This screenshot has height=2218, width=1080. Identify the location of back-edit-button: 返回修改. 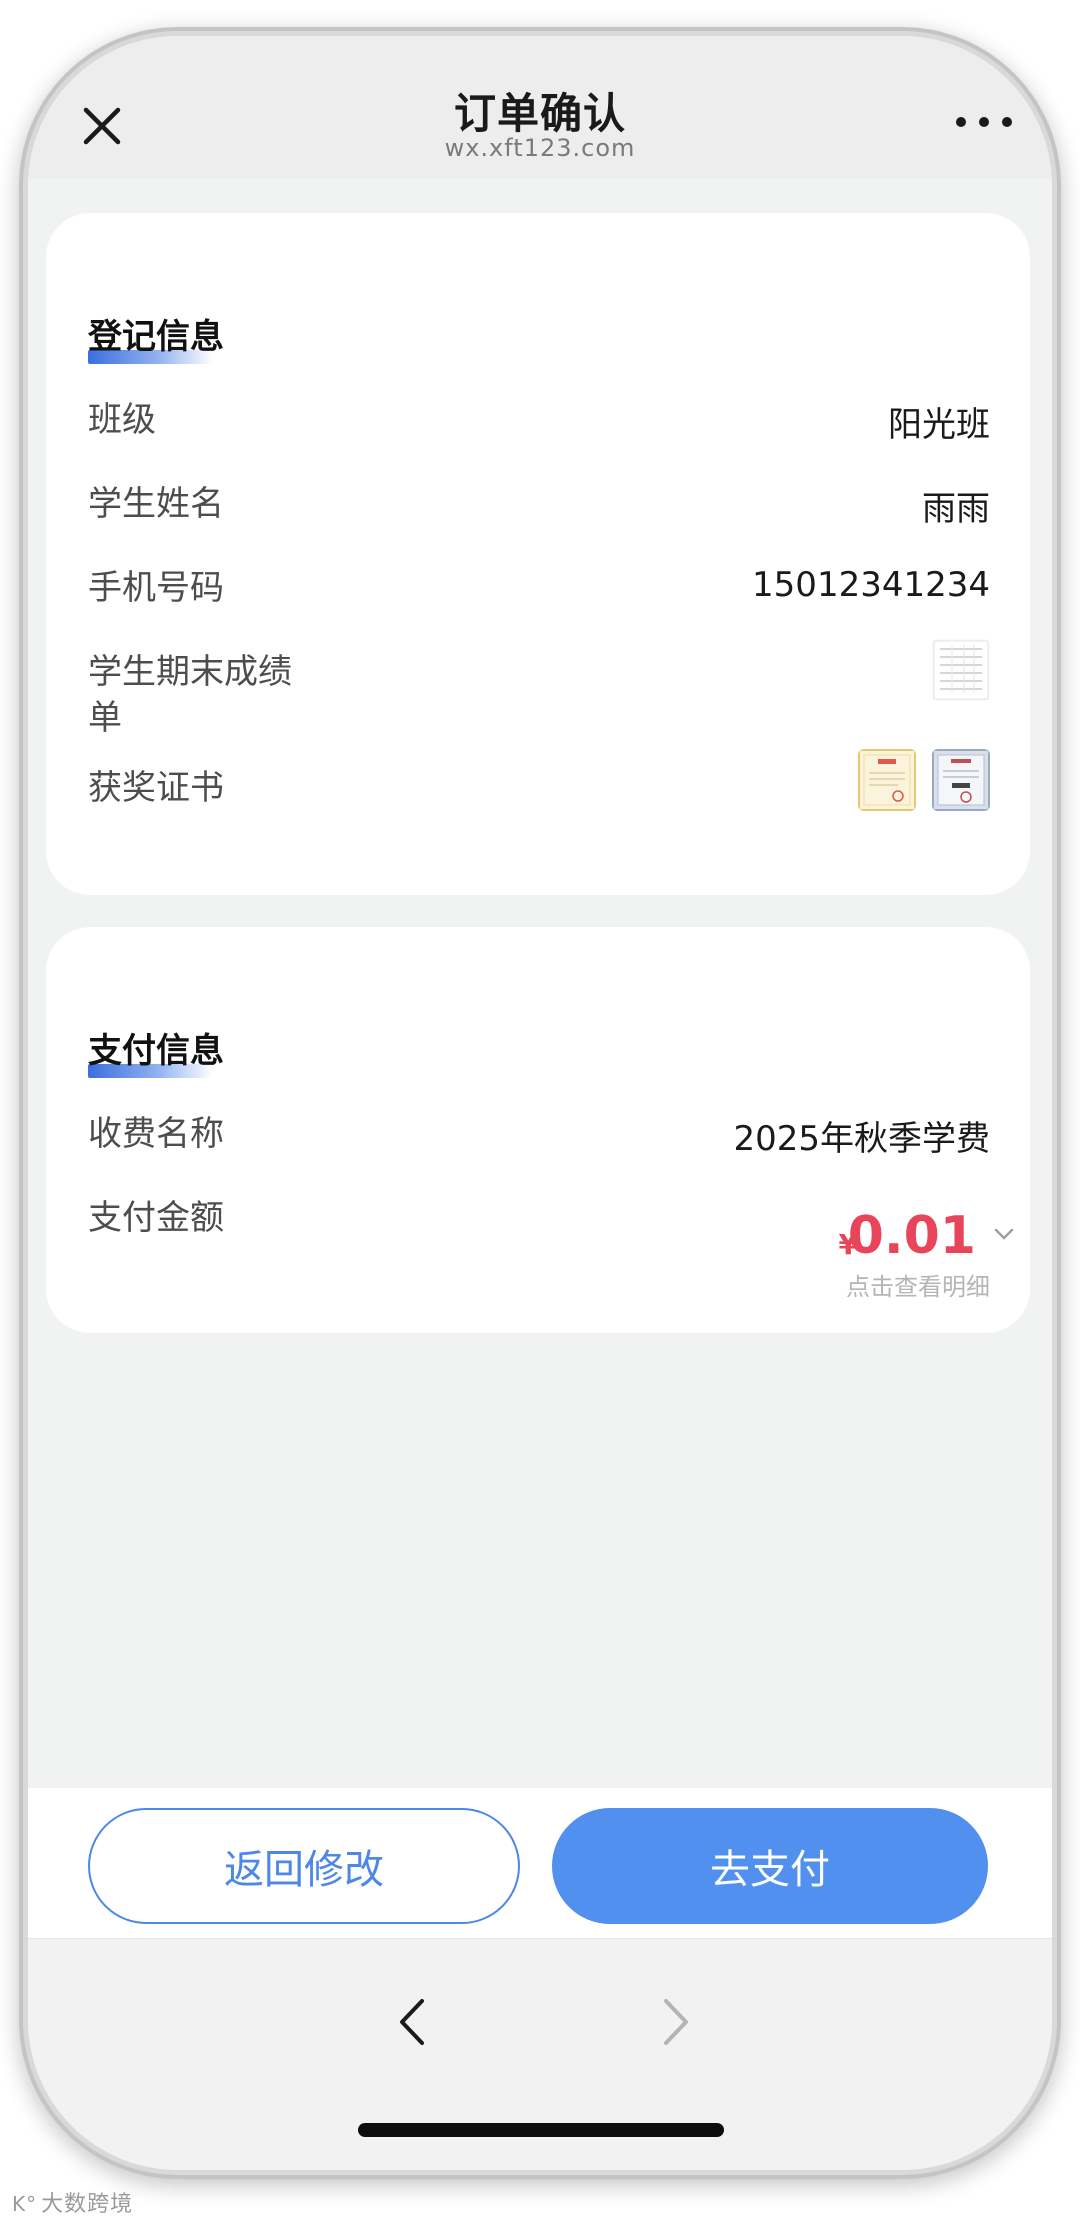
(304, 1866).